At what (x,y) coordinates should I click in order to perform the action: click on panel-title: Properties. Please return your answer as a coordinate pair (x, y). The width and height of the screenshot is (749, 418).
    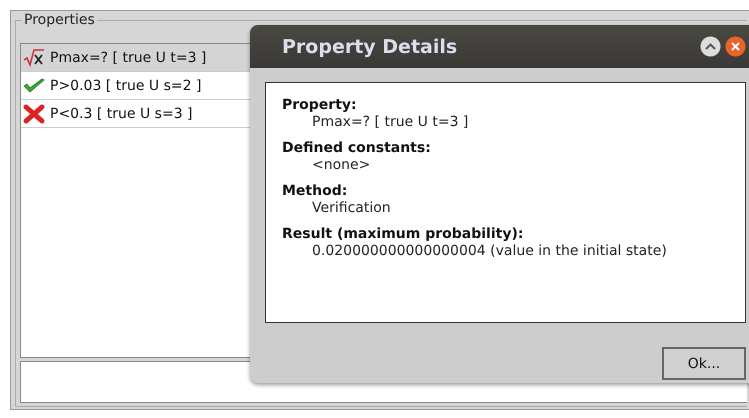
    Looking at the image, I should click on (59, 20).